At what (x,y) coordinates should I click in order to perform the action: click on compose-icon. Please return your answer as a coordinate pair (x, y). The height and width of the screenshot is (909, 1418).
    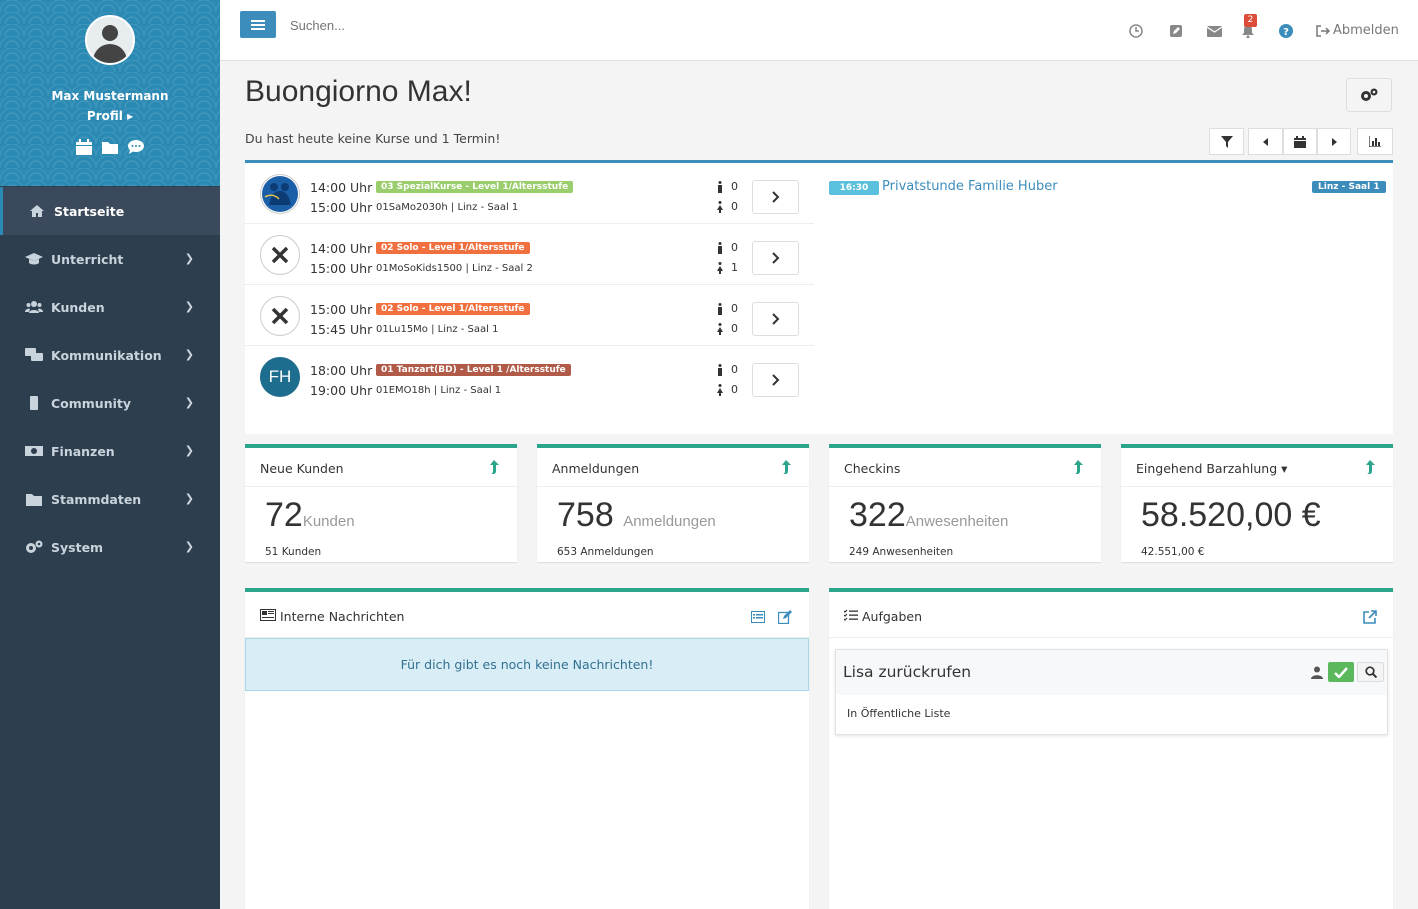
    Looking at the image, I should click on (785, 618).